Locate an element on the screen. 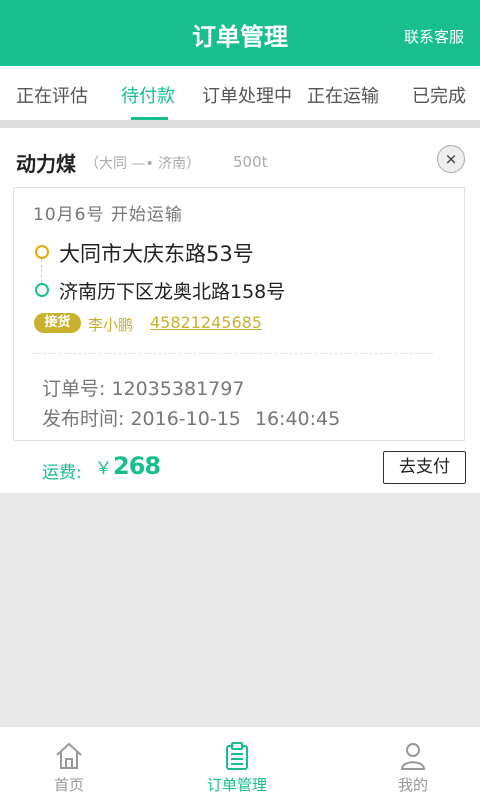 The height and width of the screenshot is (800, 480). order-status-tabs: 正在评估 待付款 订单处理中 正在运输 已完成 is located at coordinates (240, 93).